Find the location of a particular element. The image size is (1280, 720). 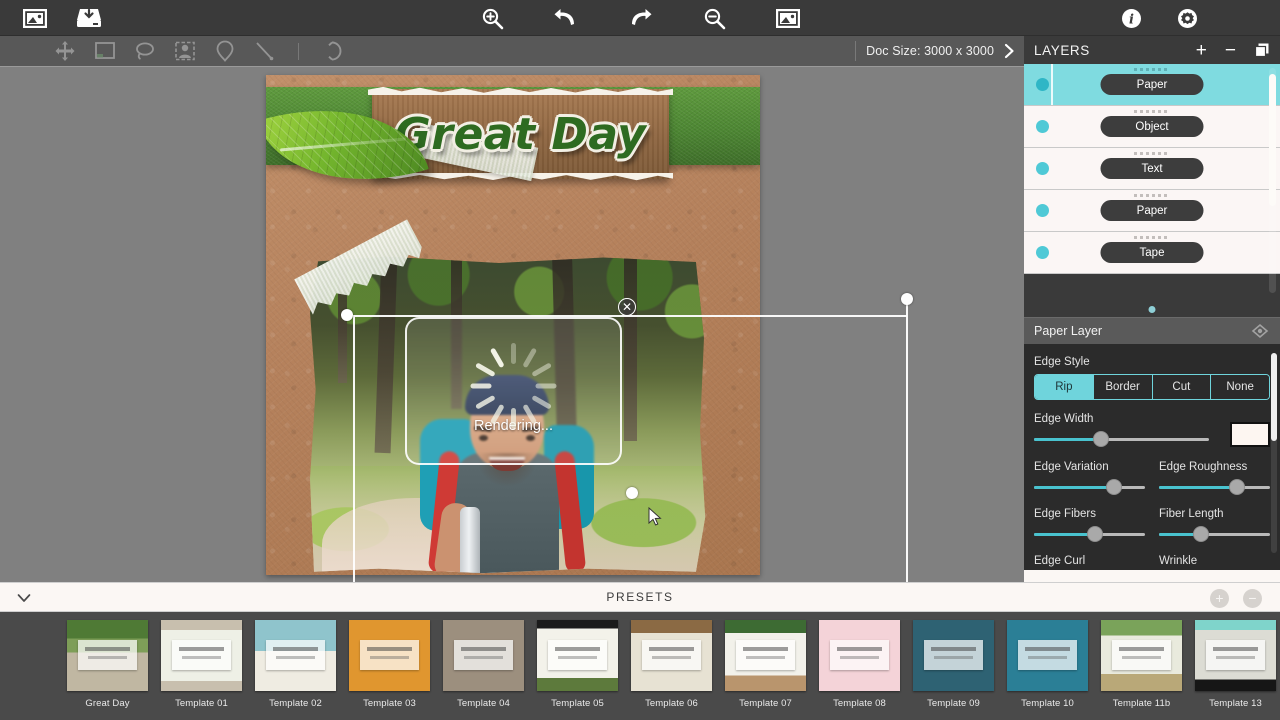

info-icon: i is located at coordinates (1131, 18).